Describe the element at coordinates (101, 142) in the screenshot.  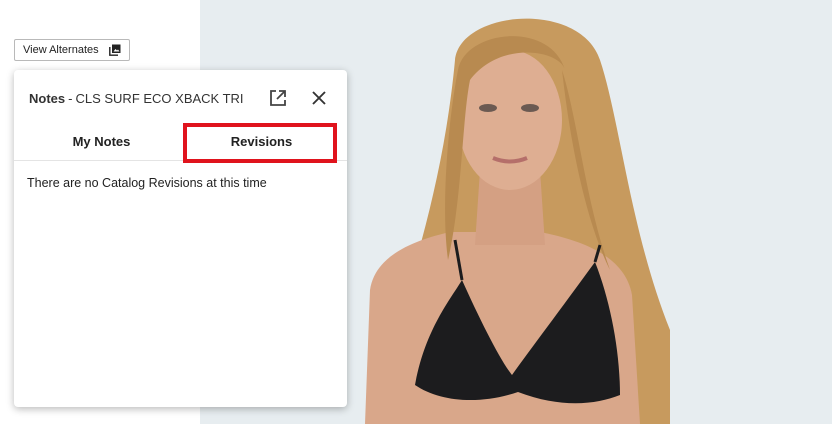
I see `tab-my-notes: My Notes` at that location.